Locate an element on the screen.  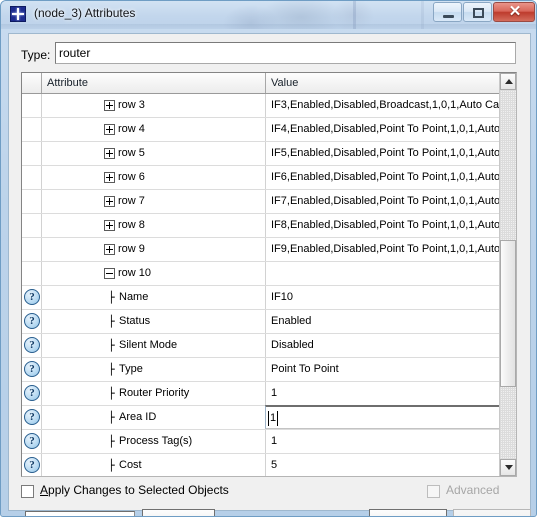
grid-row: row 10 is located at coordinates (261, 274).